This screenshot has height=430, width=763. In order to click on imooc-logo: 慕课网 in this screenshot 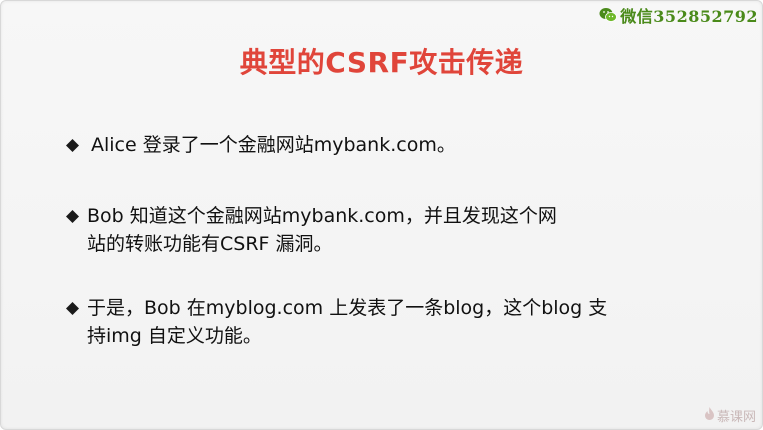, I will do `click(730, 415)`.